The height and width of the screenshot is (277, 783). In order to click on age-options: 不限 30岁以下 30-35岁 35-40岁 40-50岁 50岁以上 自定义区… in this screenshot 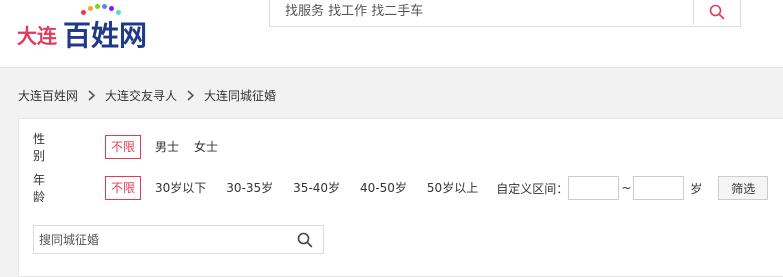, I will do `click(437, 188)`.